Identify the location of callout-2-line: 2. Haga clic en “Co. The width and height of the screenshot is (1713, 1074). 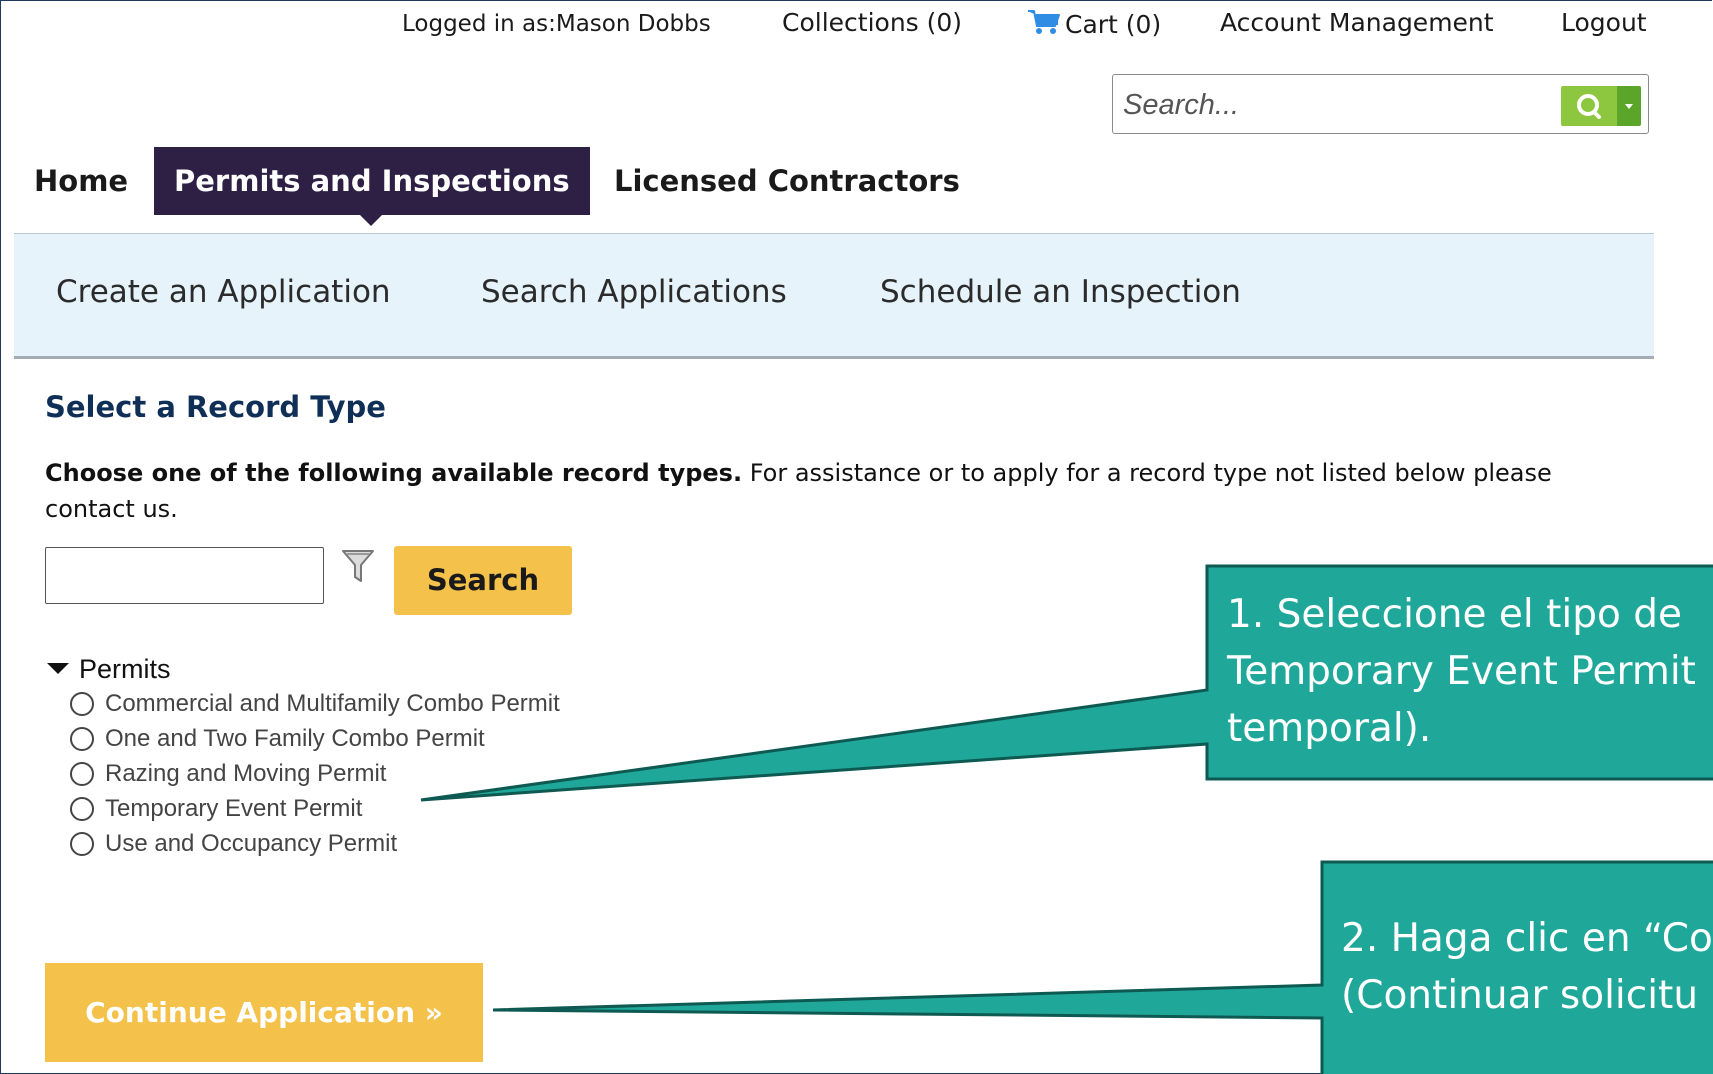
(1527, 938).